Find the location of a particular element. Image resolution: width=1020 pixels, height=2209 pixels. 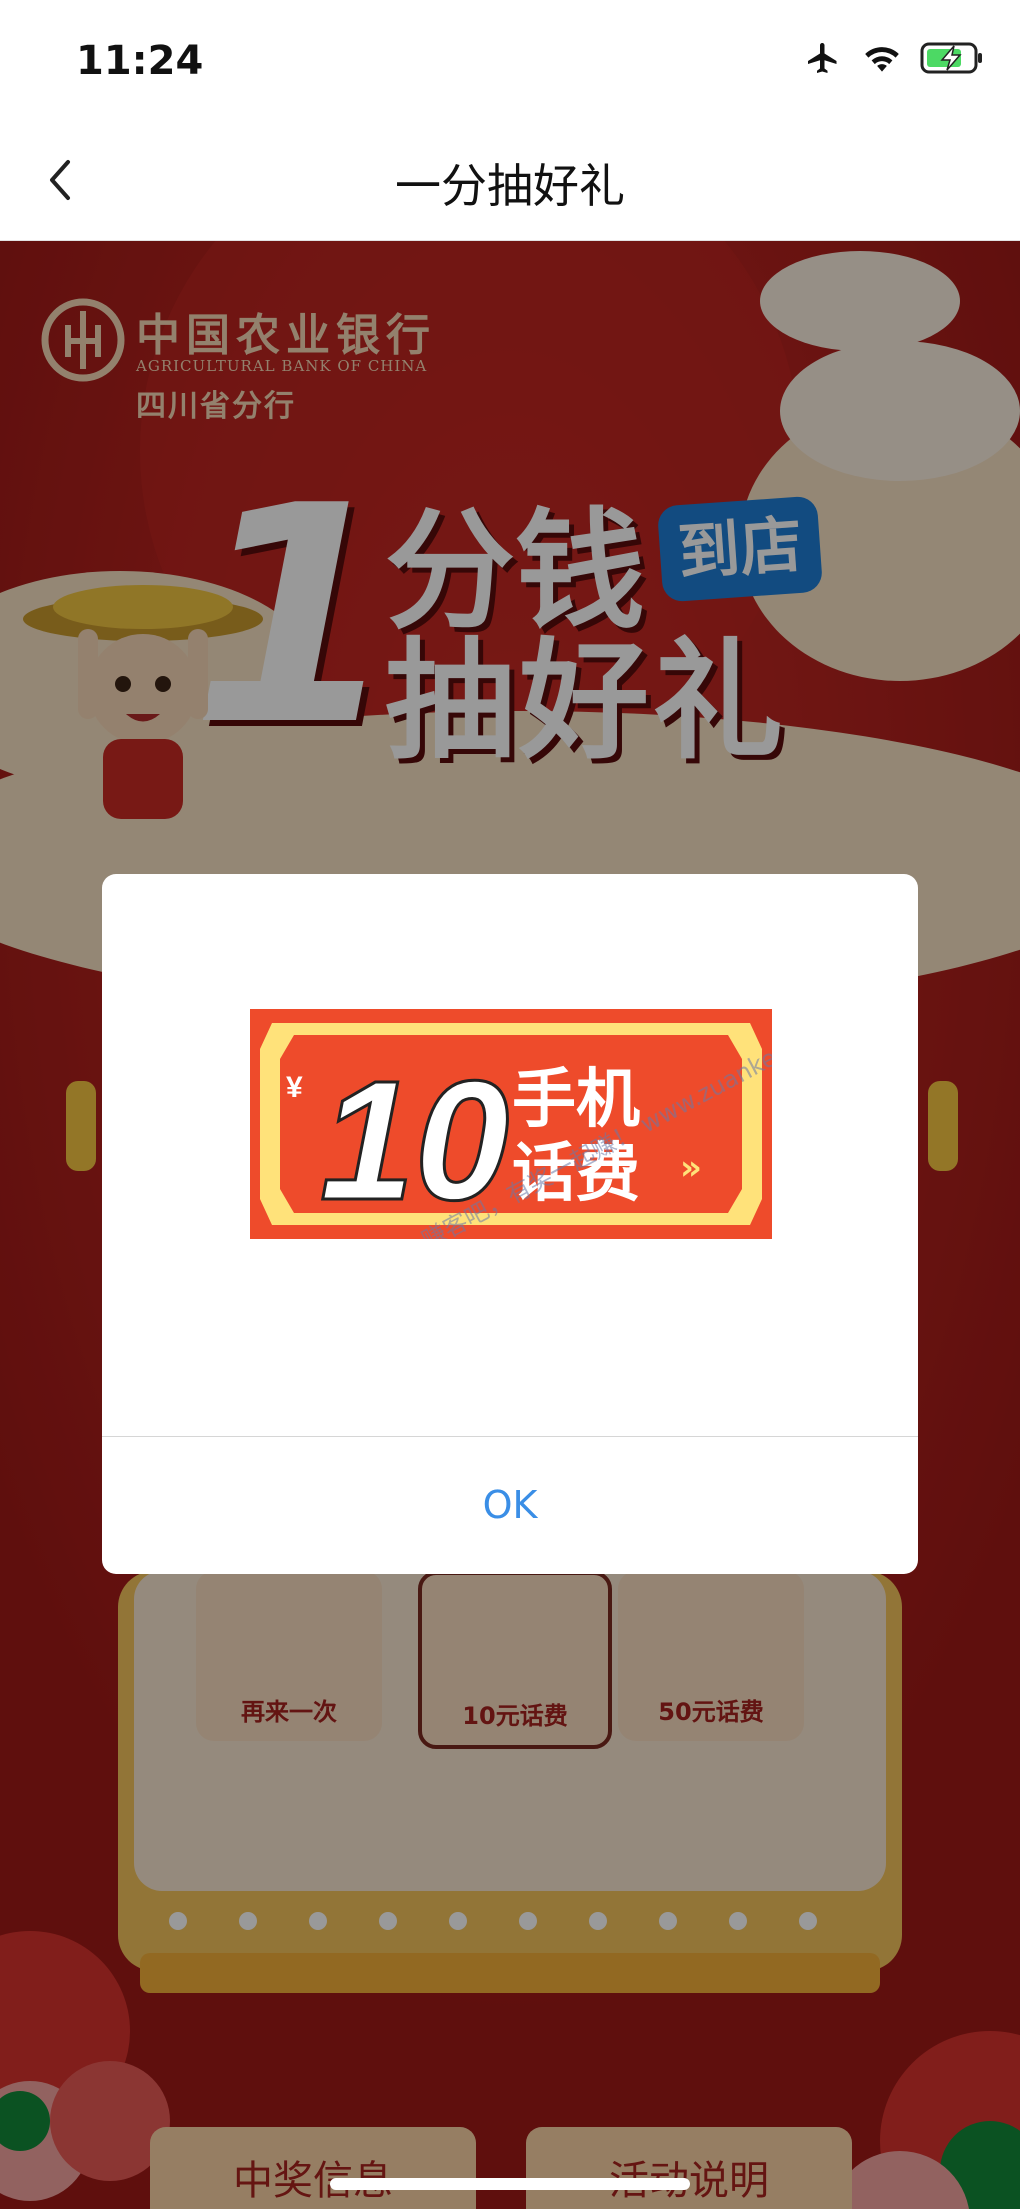

nav-bar: 一分抽好礼 is located at coordinates (510, 180).